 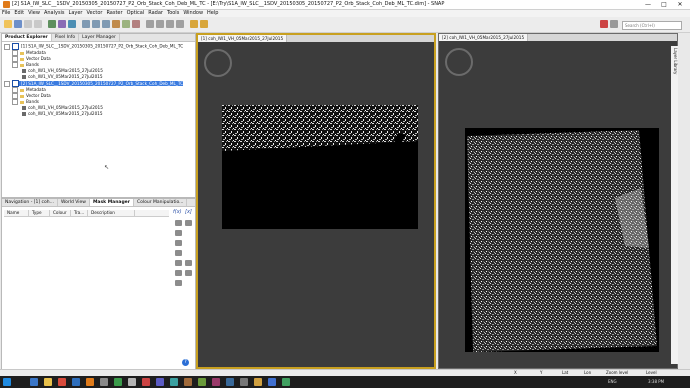 What do you see at coordinates (188, 223) in the screenshot?
I see `union-icon` at bounding box center [188, 223].